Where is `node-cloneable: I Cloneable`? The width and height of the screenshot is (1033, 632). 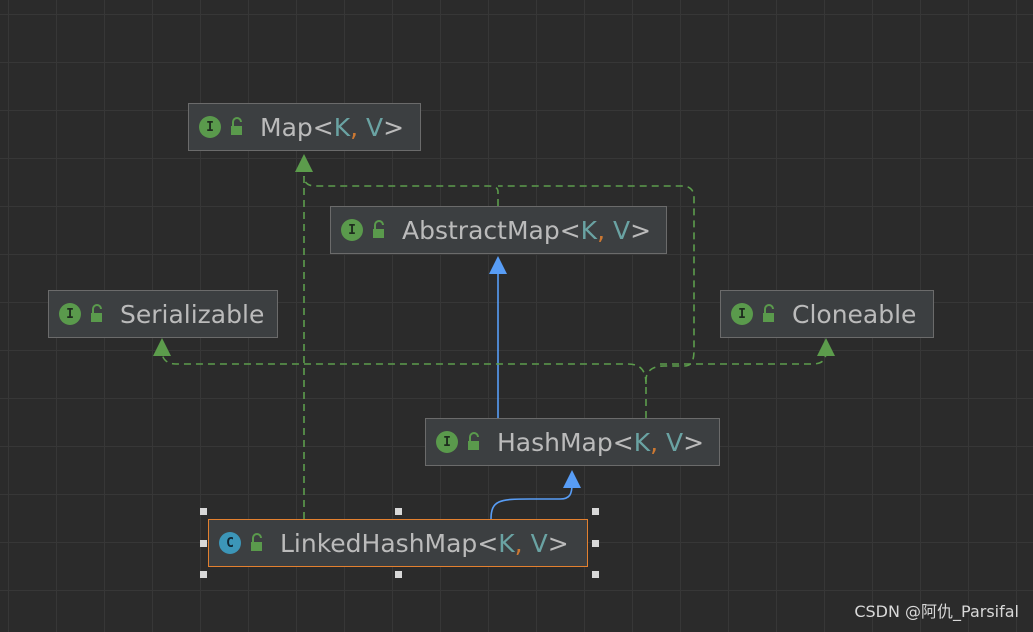 node-cloneable: I Cloneable is located at coordinates (827, 314).